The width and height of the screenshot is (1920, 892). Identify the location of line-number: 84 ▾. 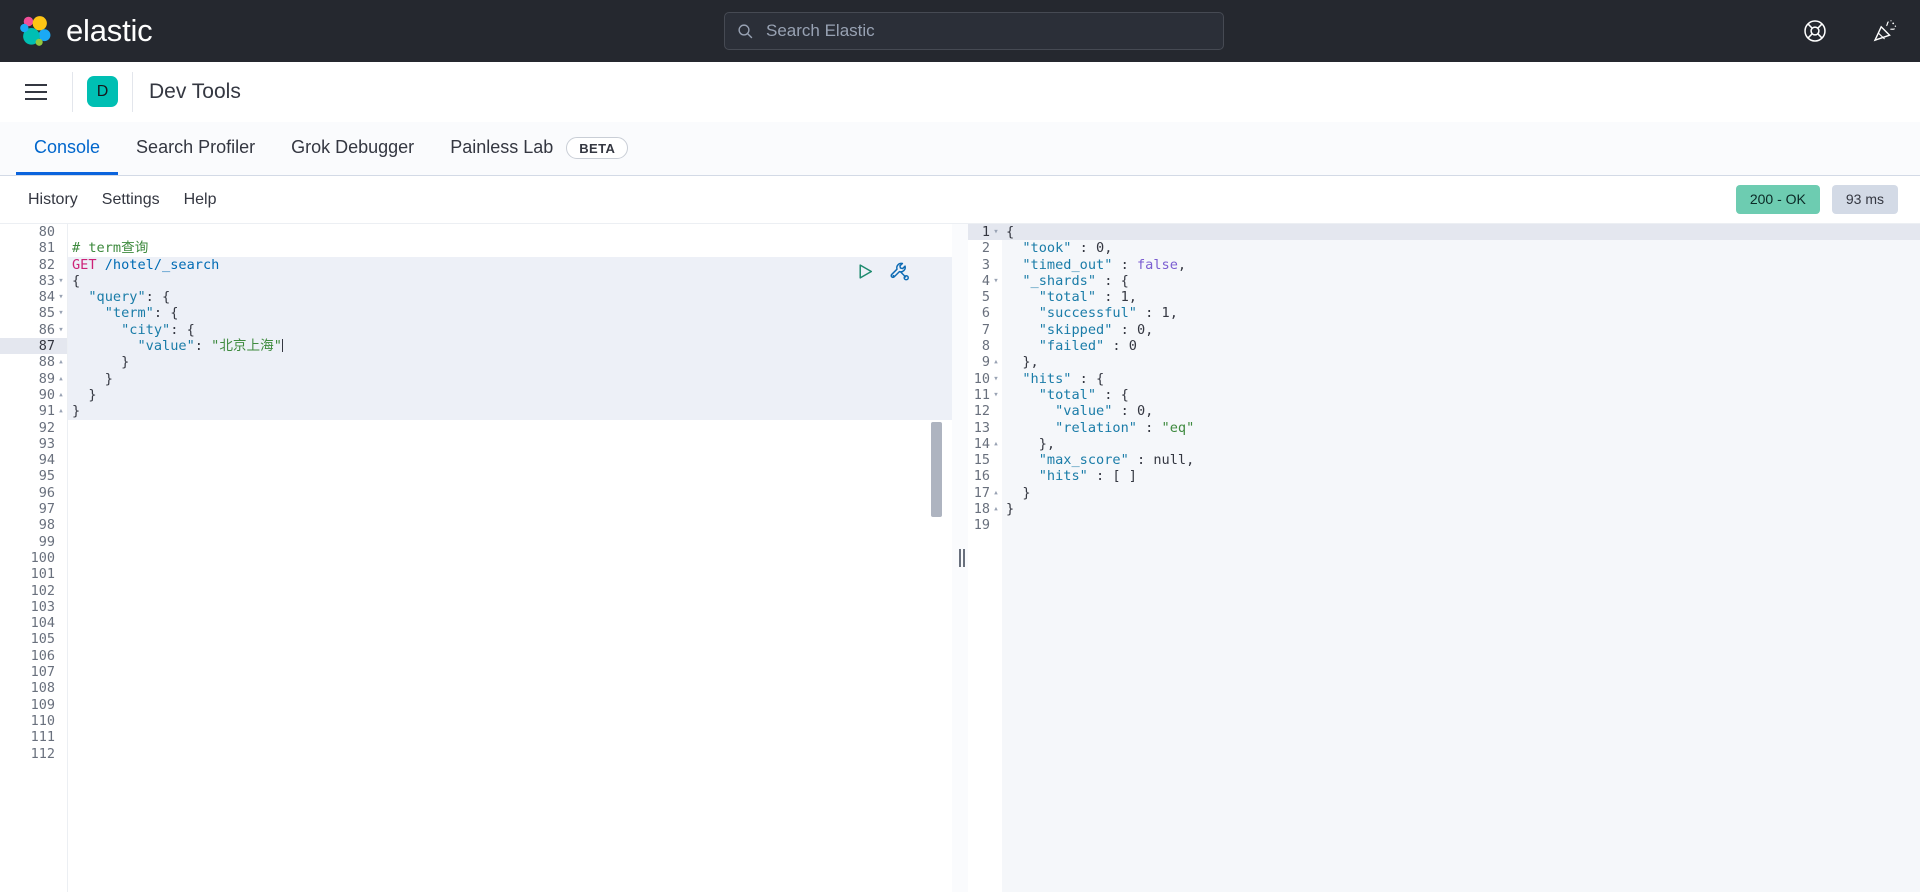
(33, 297).